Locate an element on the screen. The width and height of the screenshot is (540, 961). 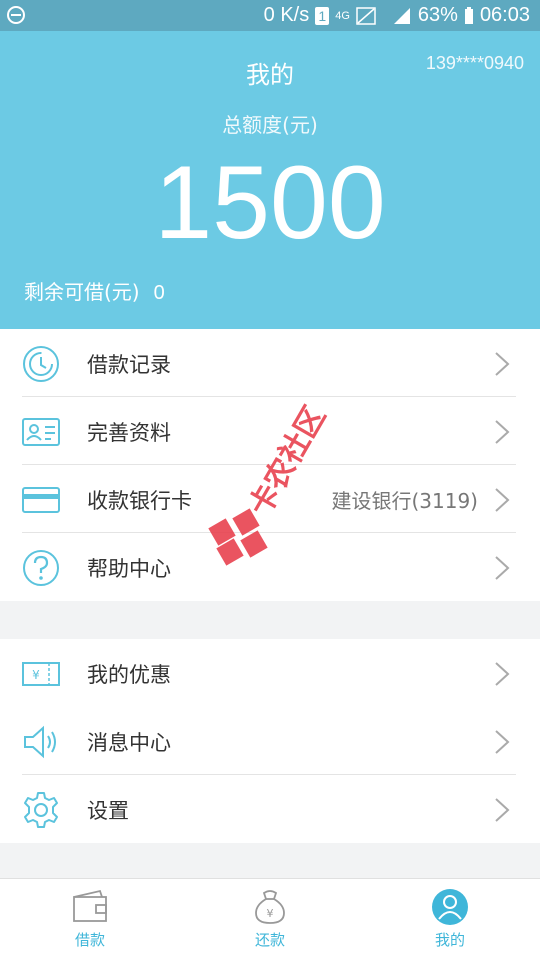
id-card-icon is located at coordinates (41, 432).